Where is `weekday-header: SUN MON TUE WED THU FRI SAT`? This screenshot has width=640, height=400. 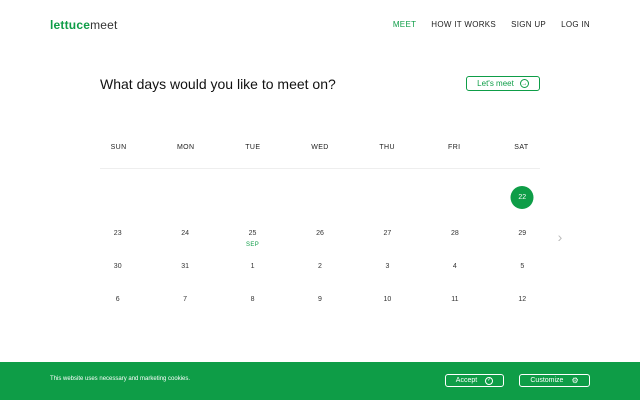 weekday-header: SUN MON TUE WED THU FRI SAT is located at coordinates (320, 147).